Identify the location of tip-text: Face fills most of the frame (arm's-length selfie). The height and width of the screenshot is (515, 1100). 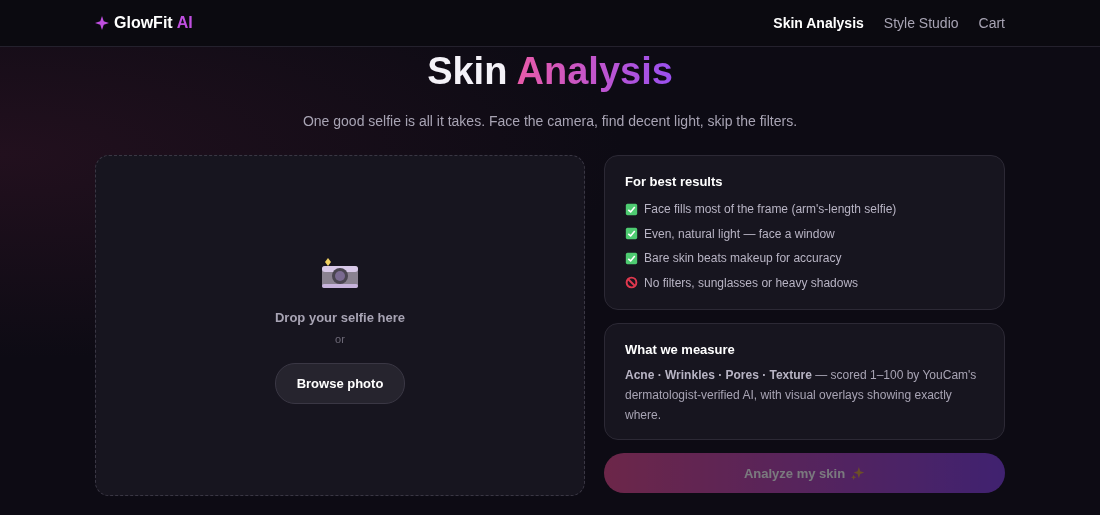
(770, 209).